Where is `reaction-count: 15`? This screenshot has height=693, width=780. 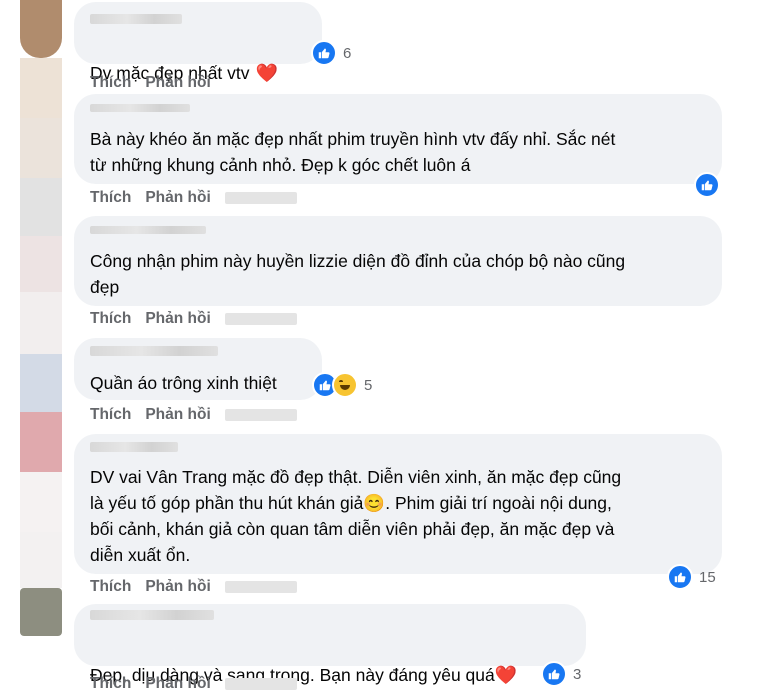
reaction-count: 15 is located at coordinates (707, 577).